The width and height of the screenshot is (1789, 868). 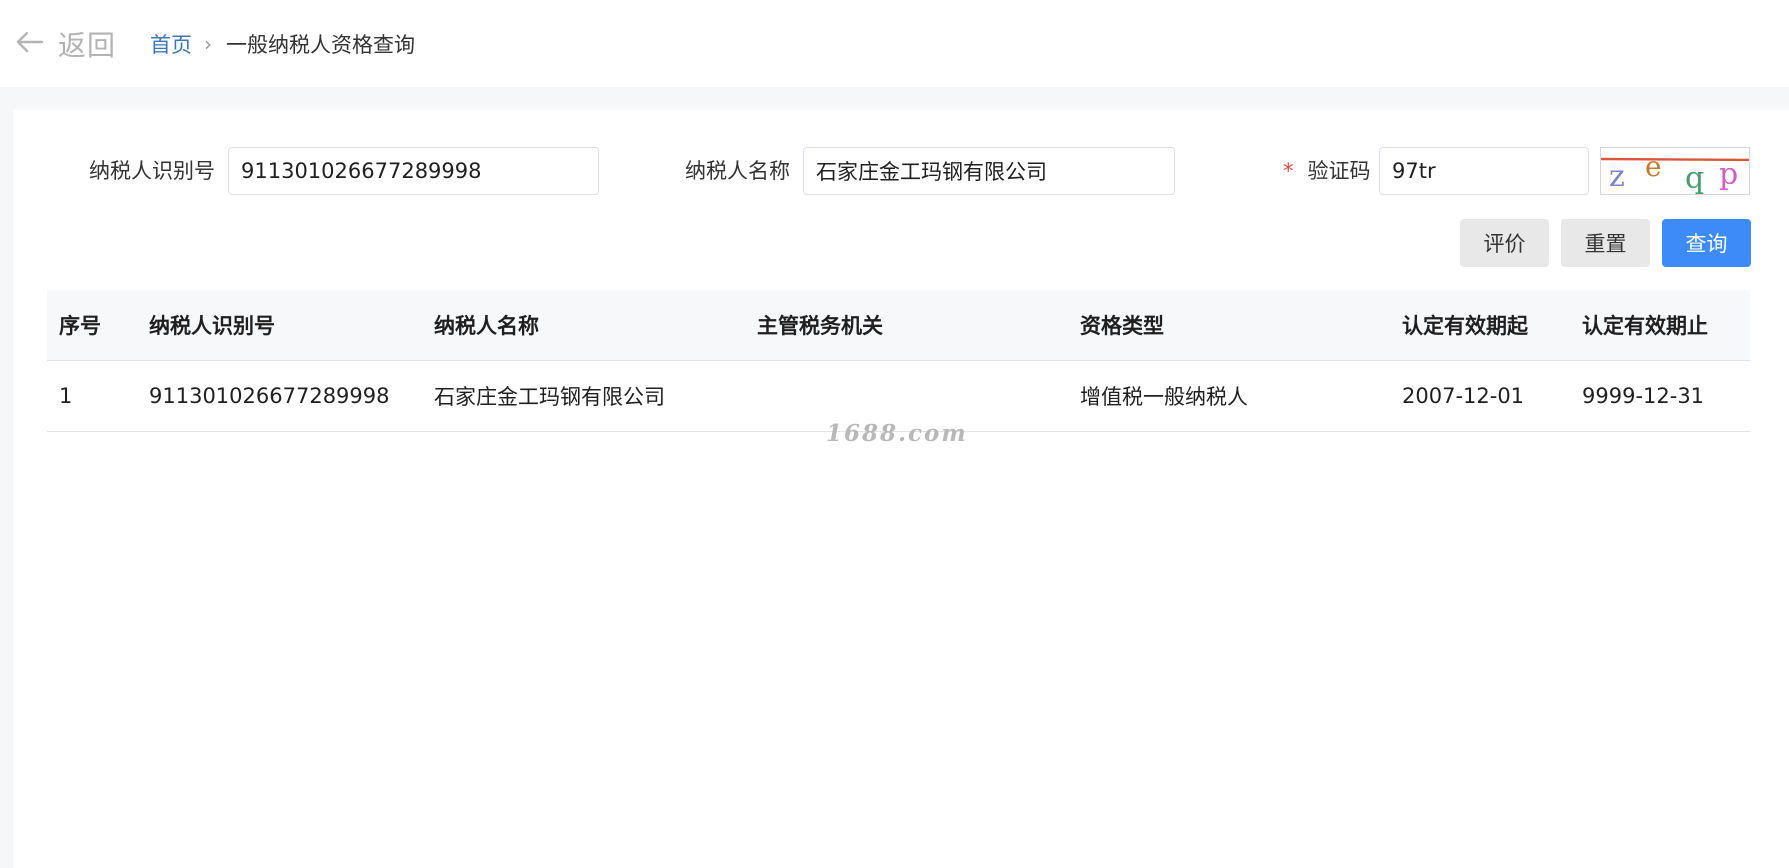 What do you see at coordinates (1728, 174) in the screenshot?
I see `captcha-char: p` at bounding box center [1728, 174].